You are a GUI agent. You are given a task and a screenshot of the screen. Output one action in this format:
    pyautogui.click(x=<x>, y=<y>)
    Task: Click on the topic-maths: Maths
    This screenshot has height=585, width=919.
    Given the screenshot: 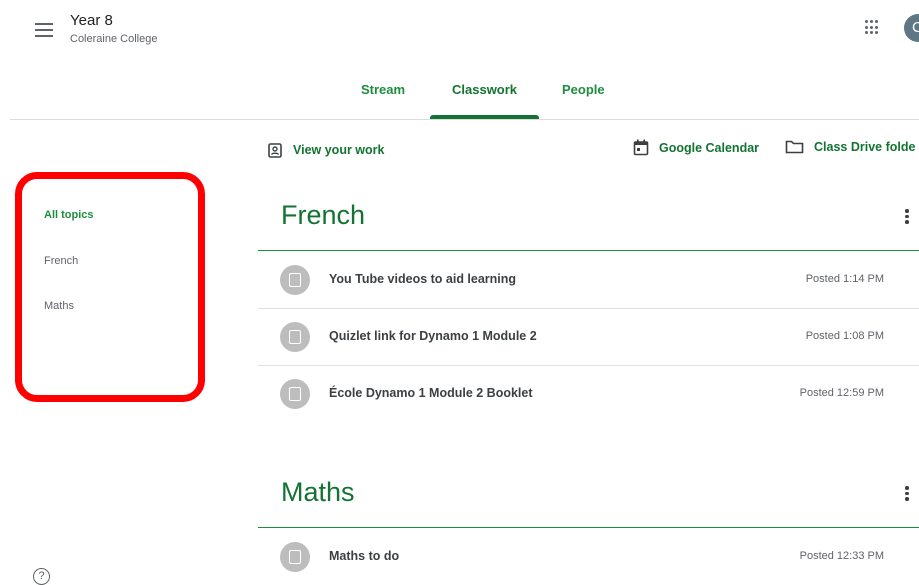 What is the action you would take?
    pyautogui.click(x=59, y=306)
    